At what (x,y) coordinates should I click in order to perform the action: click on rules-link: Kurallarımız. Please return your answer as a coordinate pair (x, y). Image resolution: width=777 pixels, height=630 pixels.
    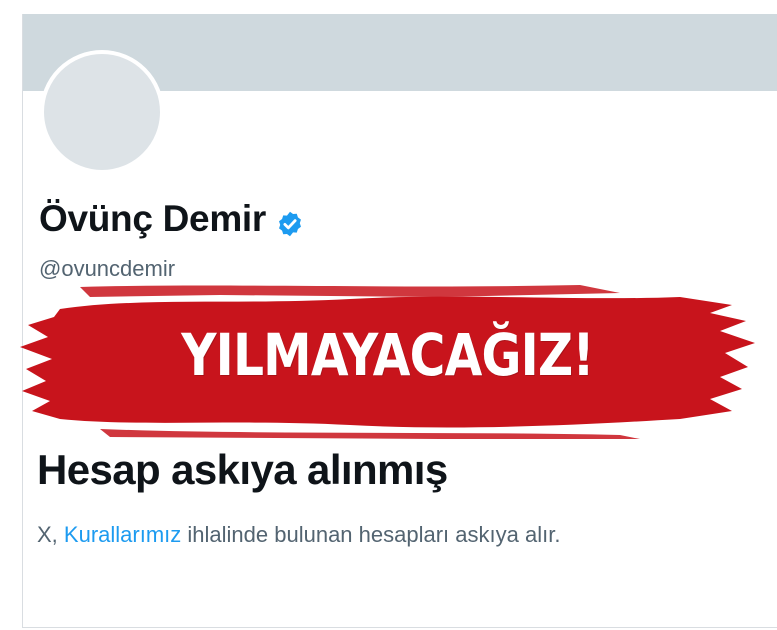
    Looking at the image, I should click on (122, 534).